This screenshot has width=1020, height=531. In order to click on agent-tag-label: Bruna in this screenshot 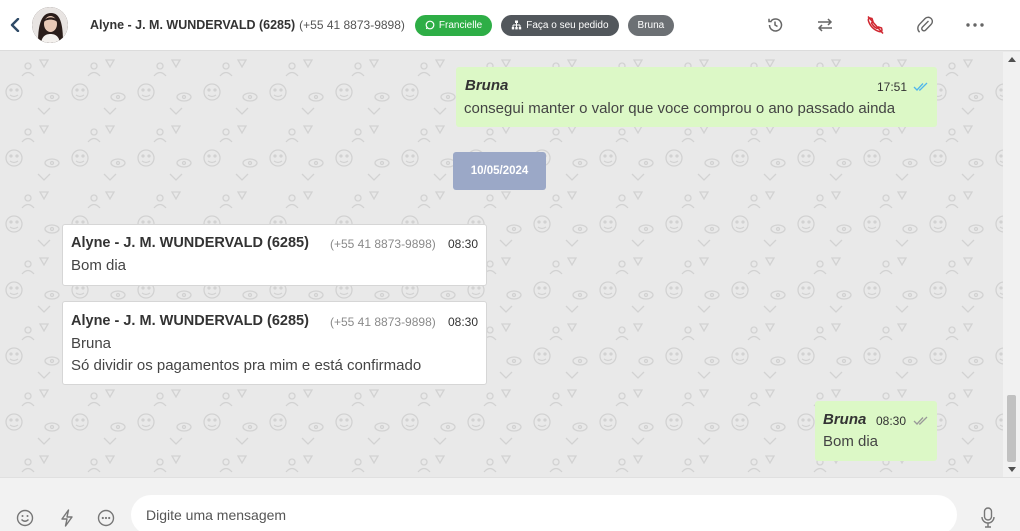, I will do `click(651, 25)`.